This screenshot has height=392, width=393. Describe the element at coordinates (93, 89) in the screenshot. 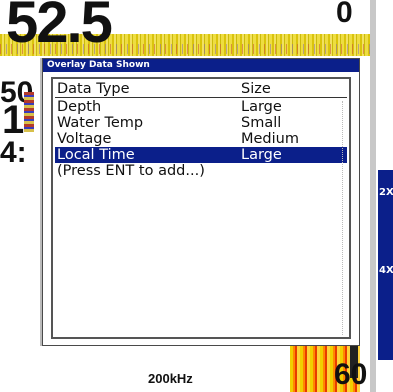

I see `column-header-type: Data Type` at that location.